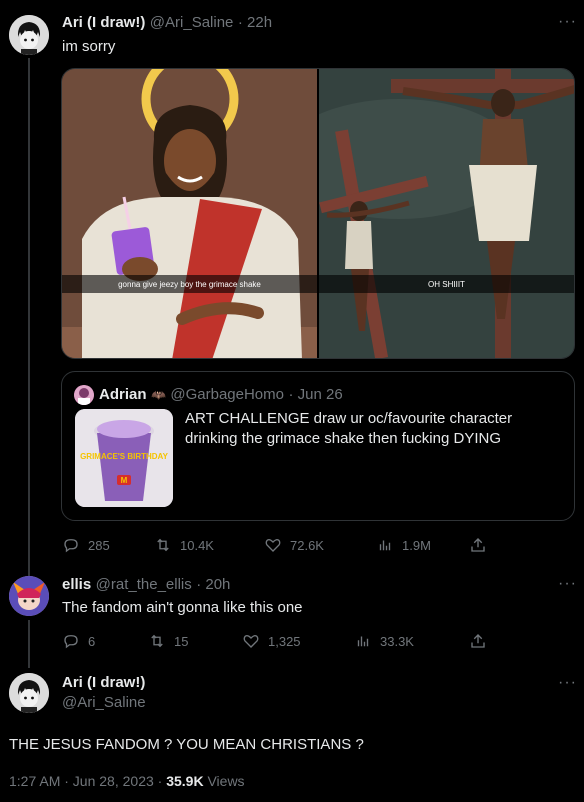  What do you see at coordinates (181, 641) in the screenshot?
I see `tweet2-retweet-count: 15` at bounding box center [181, 641].